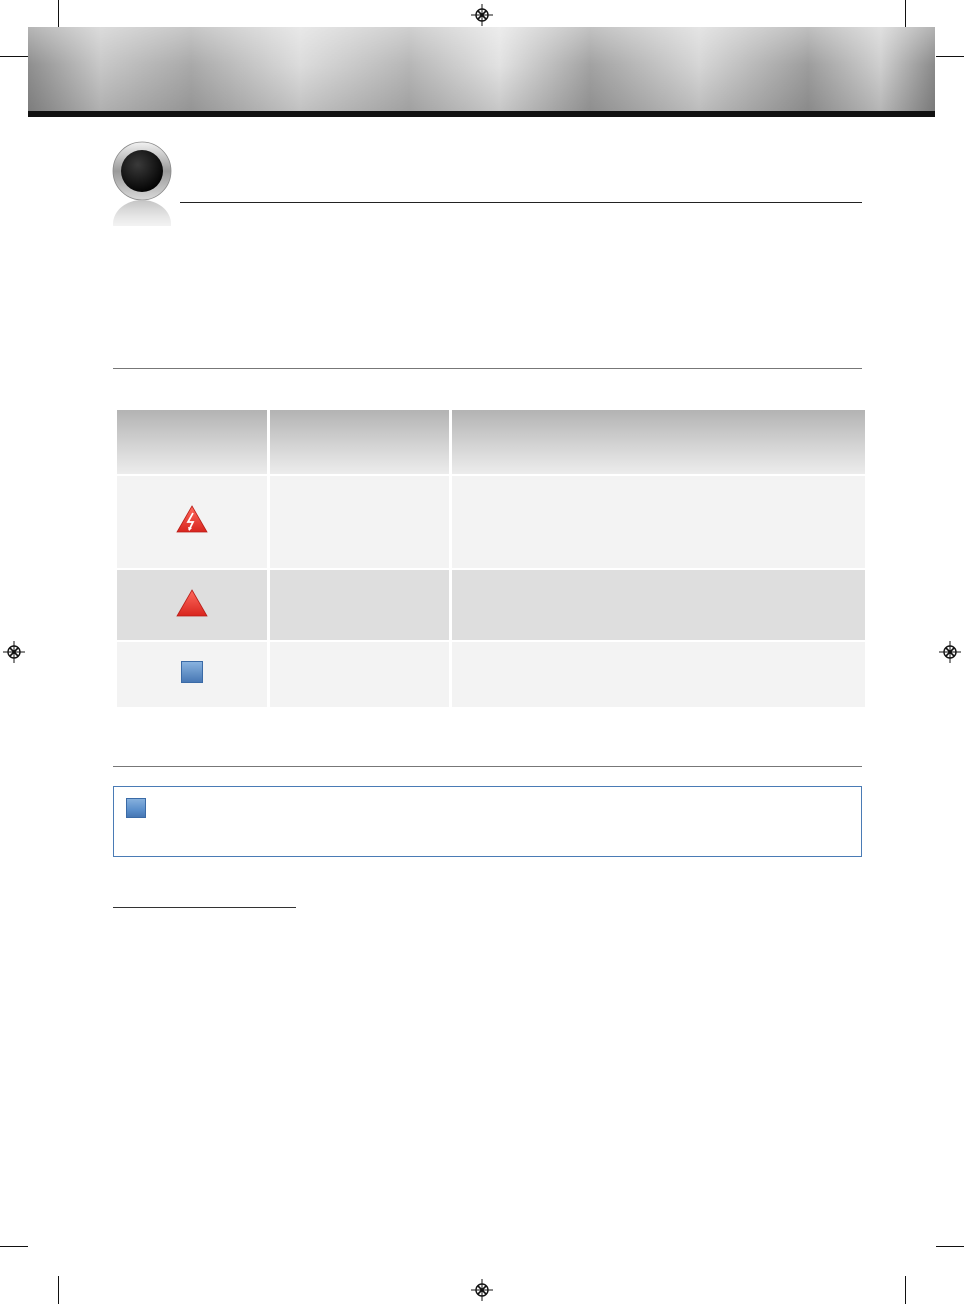 Image resolution: width=964 pixels, height=1304 pixels. I want to click on warning-triangle-icon, so click(192, 602).